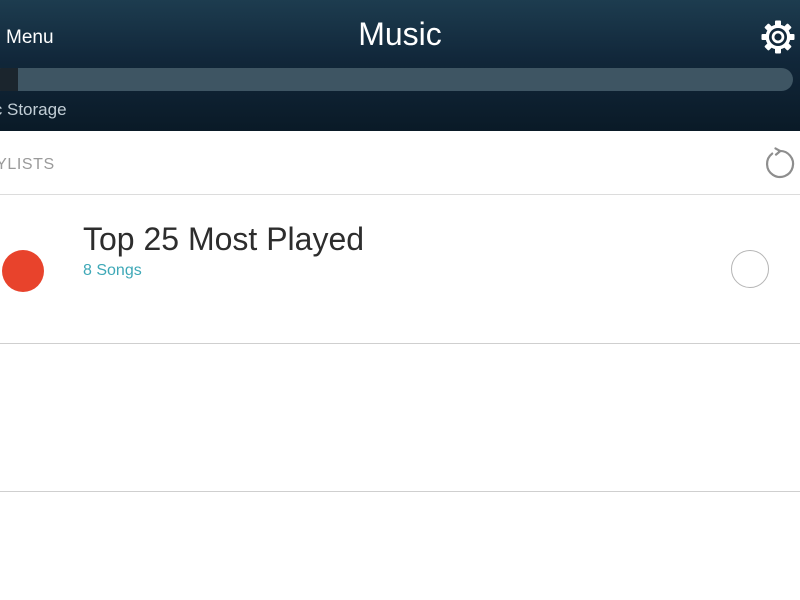 The height and width of the screenshot is (600, 800). What do you see at coordinates (23, 271) in the screenshot?
I see `playlist-color-dot` at bounding box center [23, 271].